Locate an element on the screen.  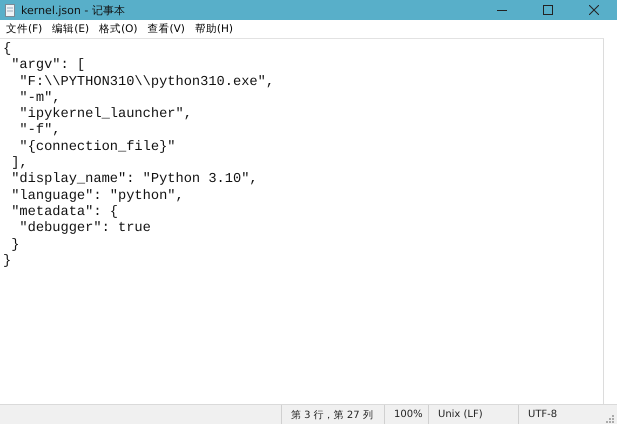
code-line: ], is located at coordinates (19, 164).